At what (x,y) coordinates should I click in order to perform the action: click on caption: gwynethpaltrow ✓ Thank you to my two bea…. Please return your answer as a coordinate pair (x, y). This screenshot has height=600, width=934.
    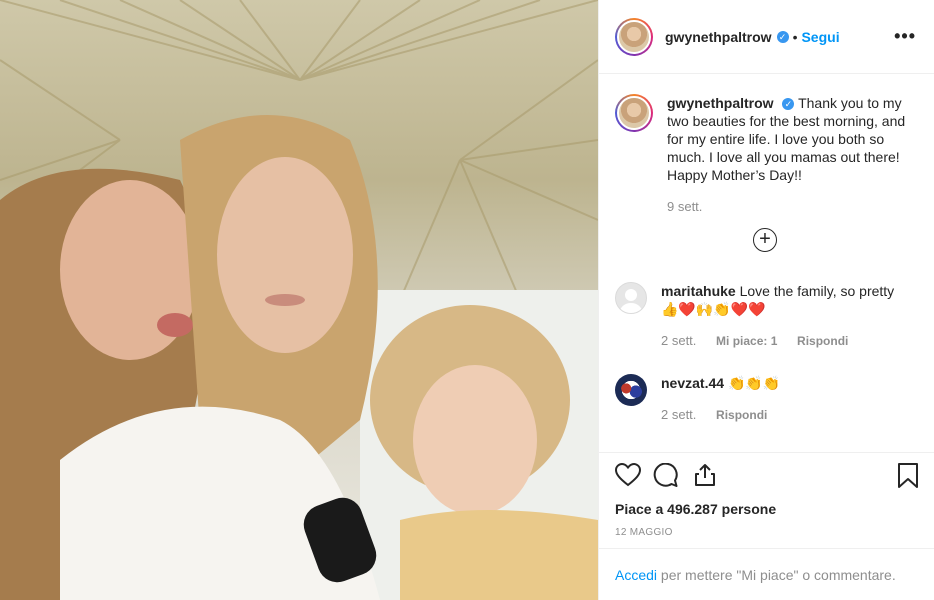
    Looking at the image, I should click on (767, 155).